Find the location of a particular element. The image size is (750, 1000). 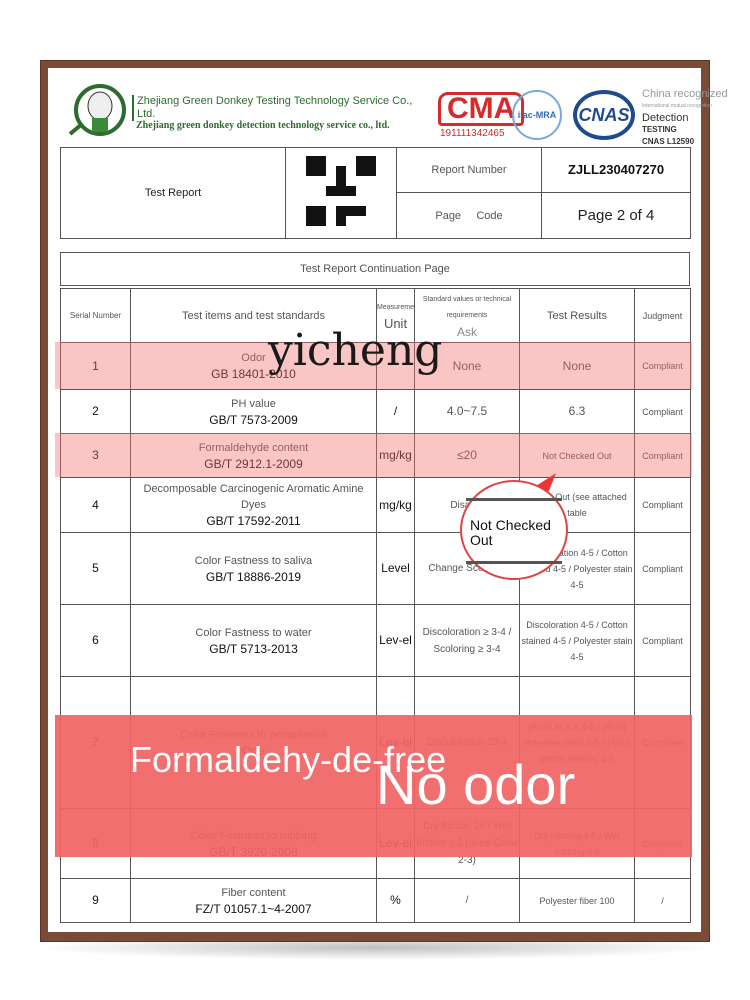

serial-number: 9 is located at coordinates (95, 900).